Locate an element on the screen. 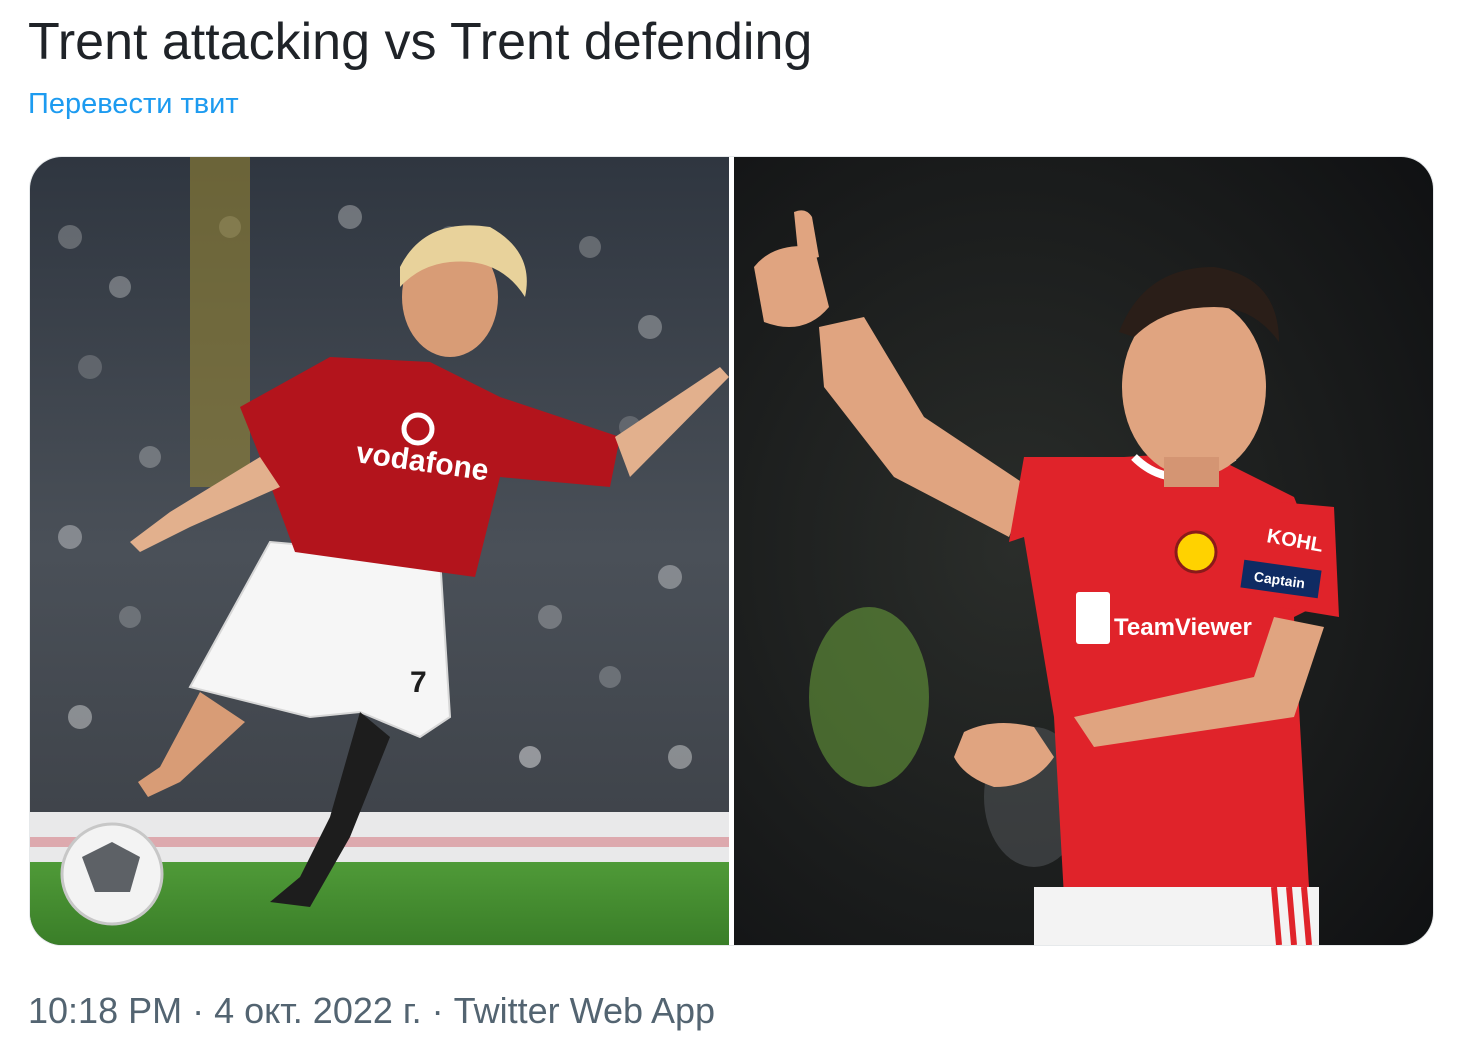  tweet-text: Trent attacking vs Trent defending is located at coordinates (420, 42).